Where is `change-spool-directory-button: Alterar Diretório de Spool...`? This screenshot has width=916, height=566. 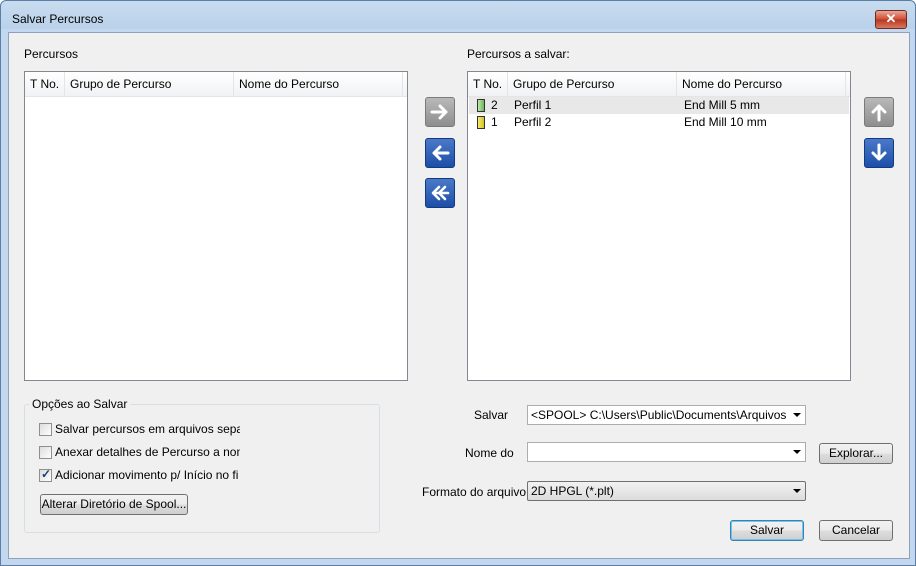
change-spool-directory-button: Alterar Diretório de Spool... is located at coordinates (114, 504).